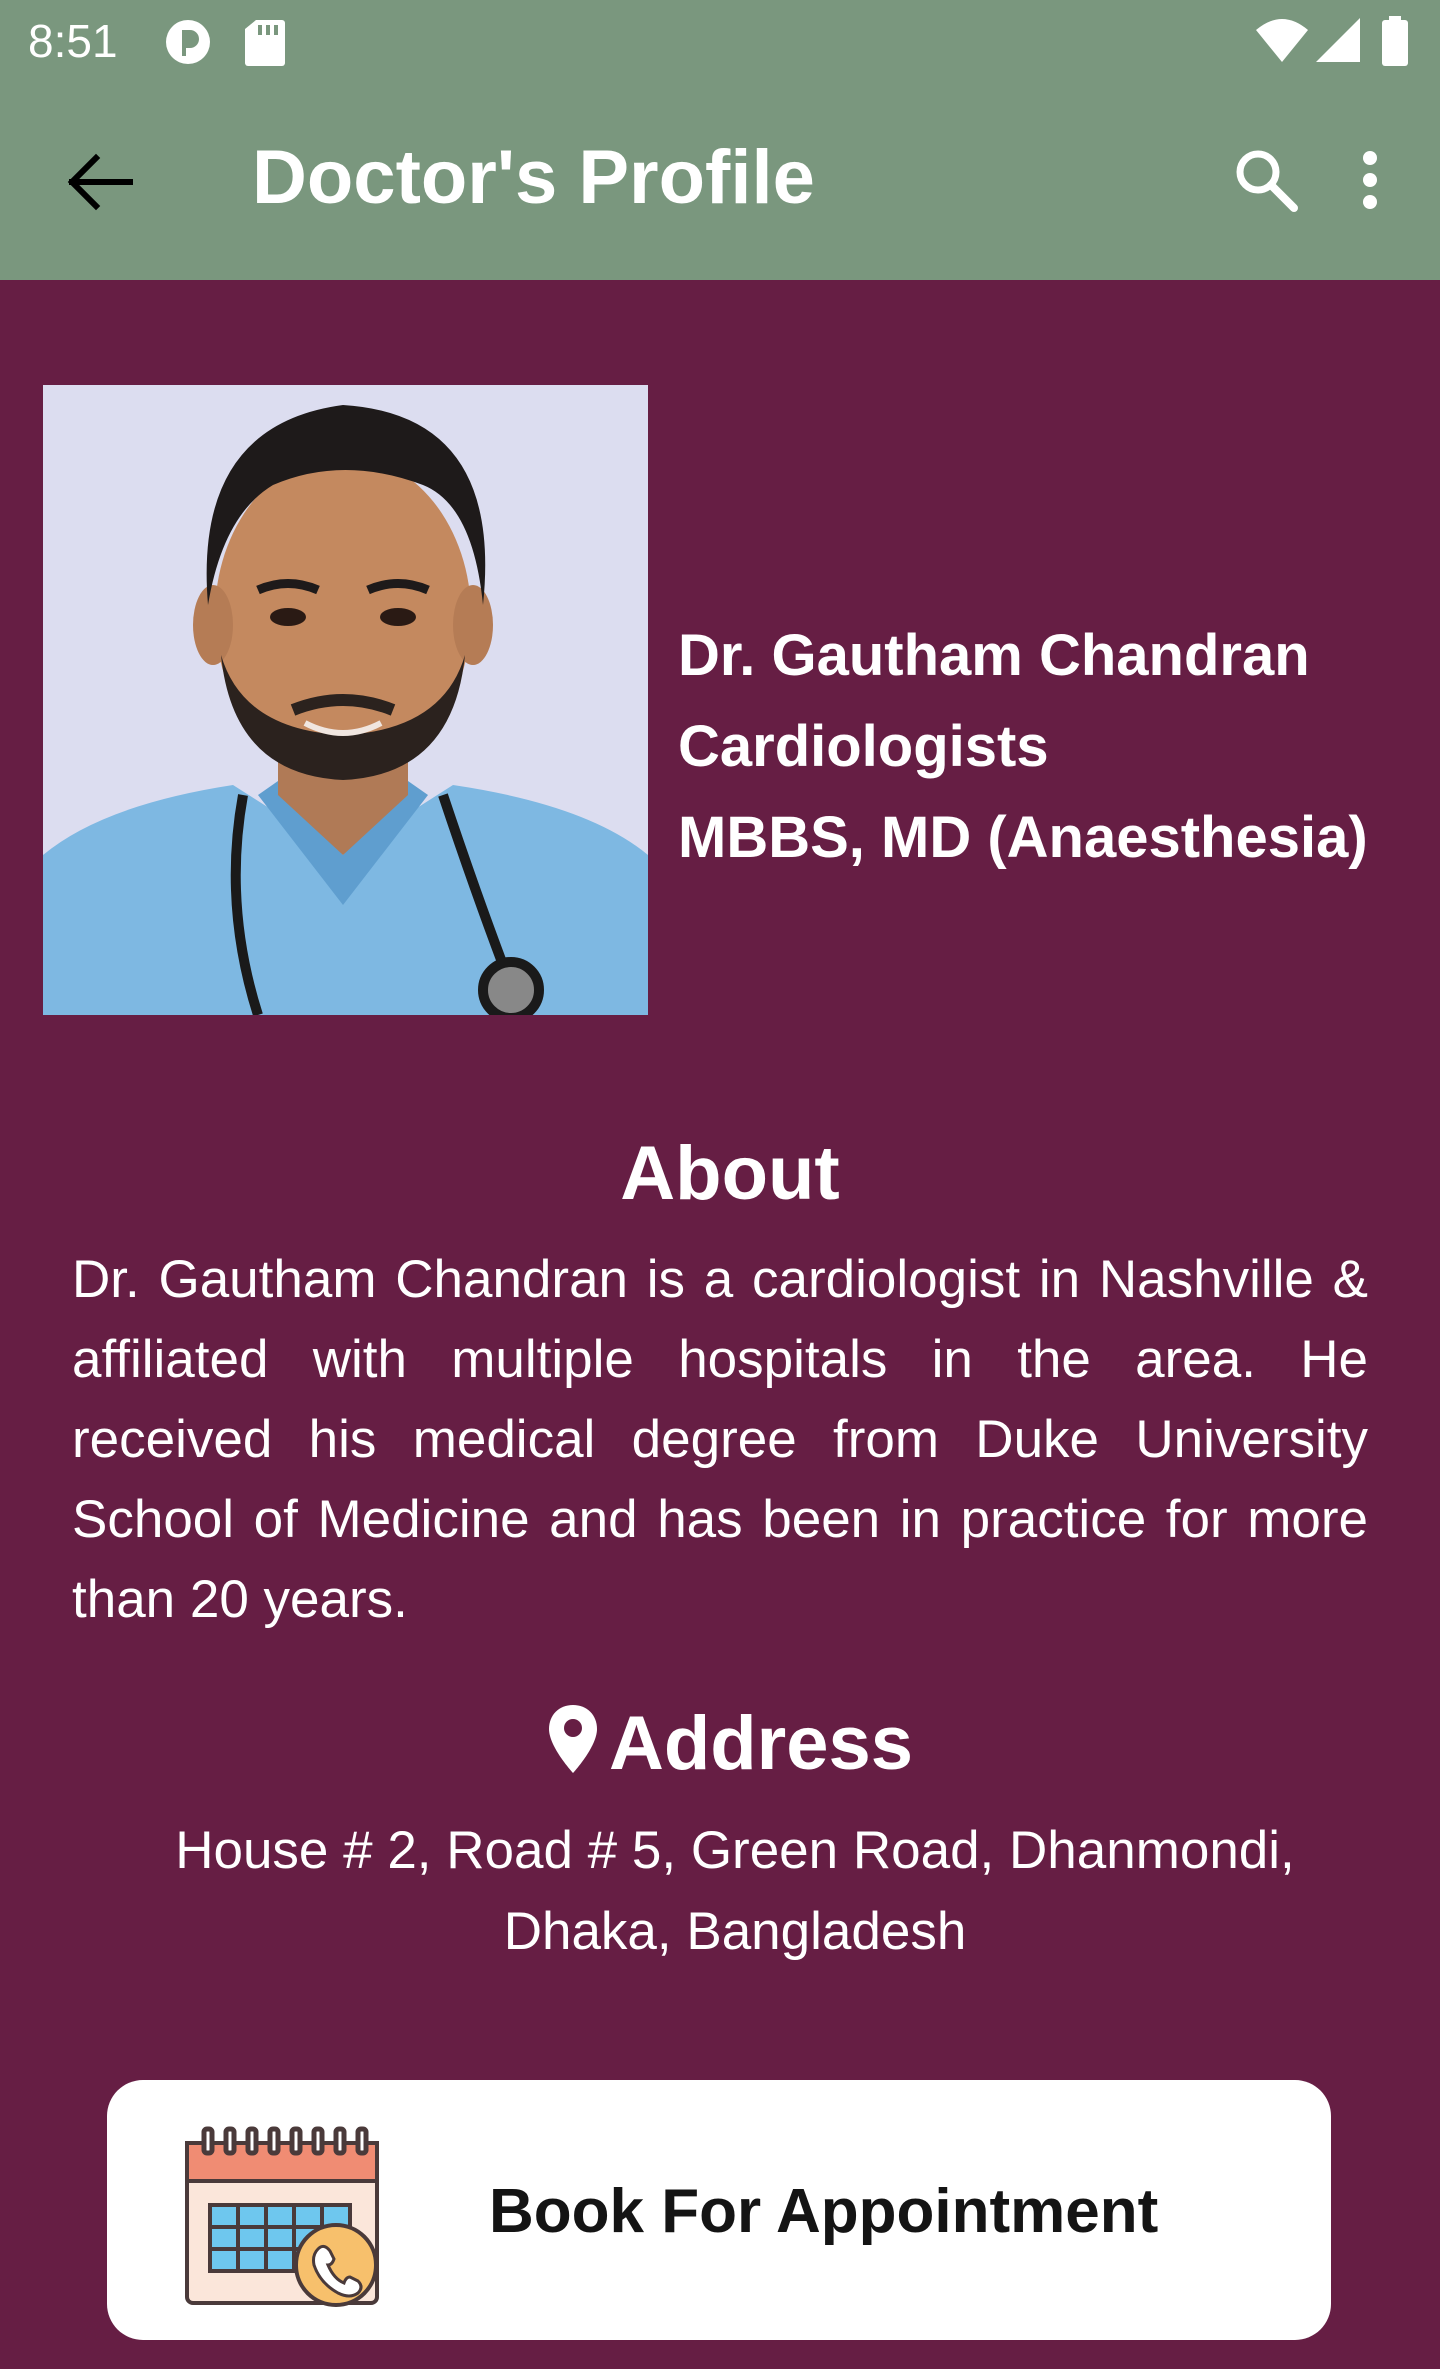 This screenshot has width=1440, height=2369. I want to click on location-pin-icon, so click(572, 1739).